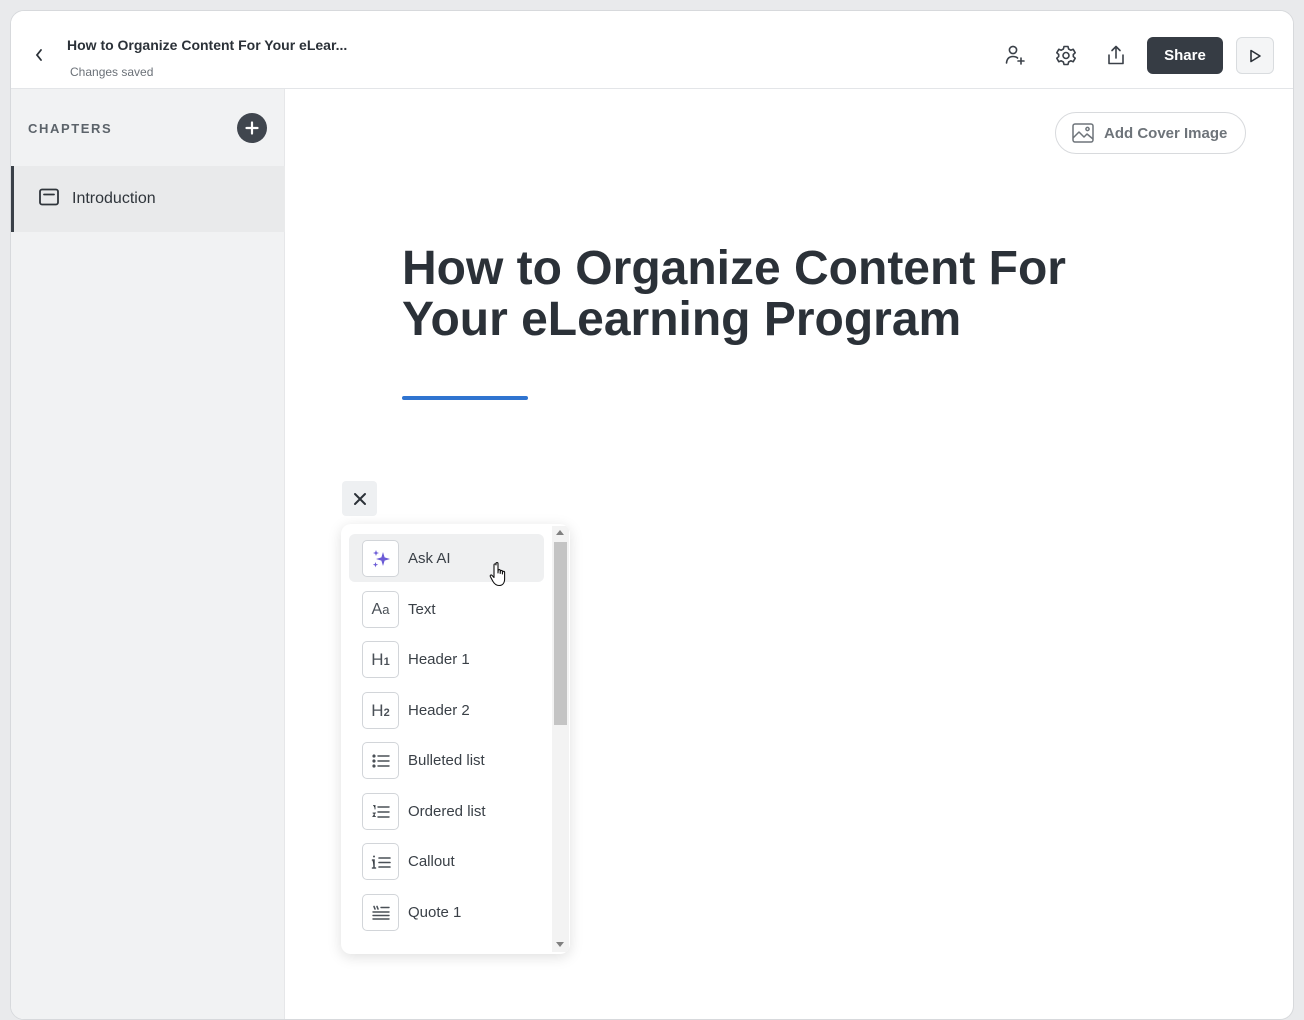 The height and width of the screenshot is (1020, 1304). What do you see at coordinates (1015, 55) in the screenshot?
I see `add-user-icon` at bounding box center [1015, 55].